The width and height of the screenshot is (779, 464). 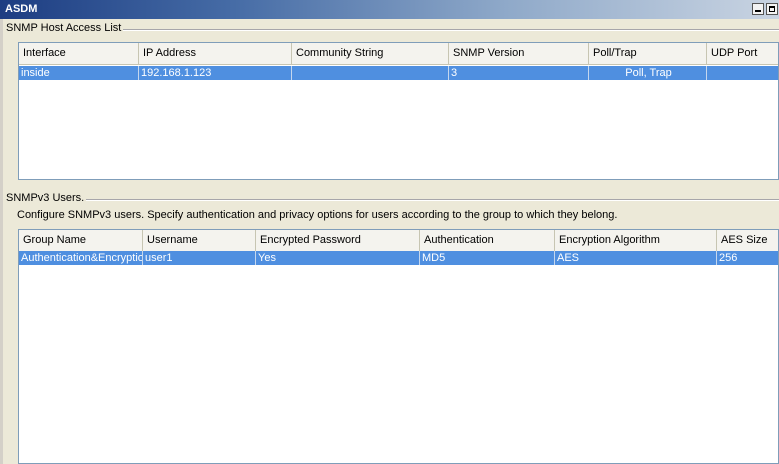 I want to click on cell-udp-port, so click(x=742, y=73).